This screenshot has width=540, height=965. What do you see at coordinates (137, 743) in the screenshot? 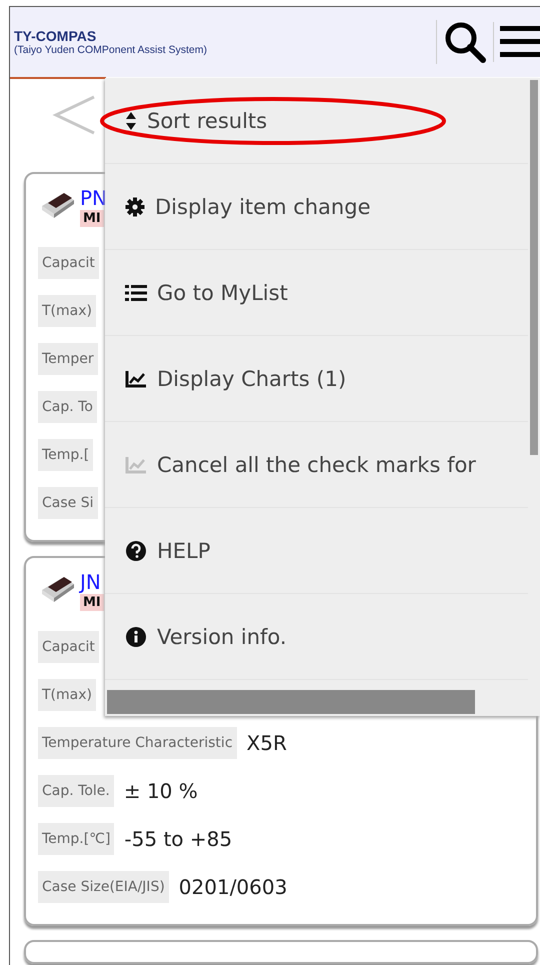
I see `spec-label: Temperature Characteristic` at bounding box center [137, 743].